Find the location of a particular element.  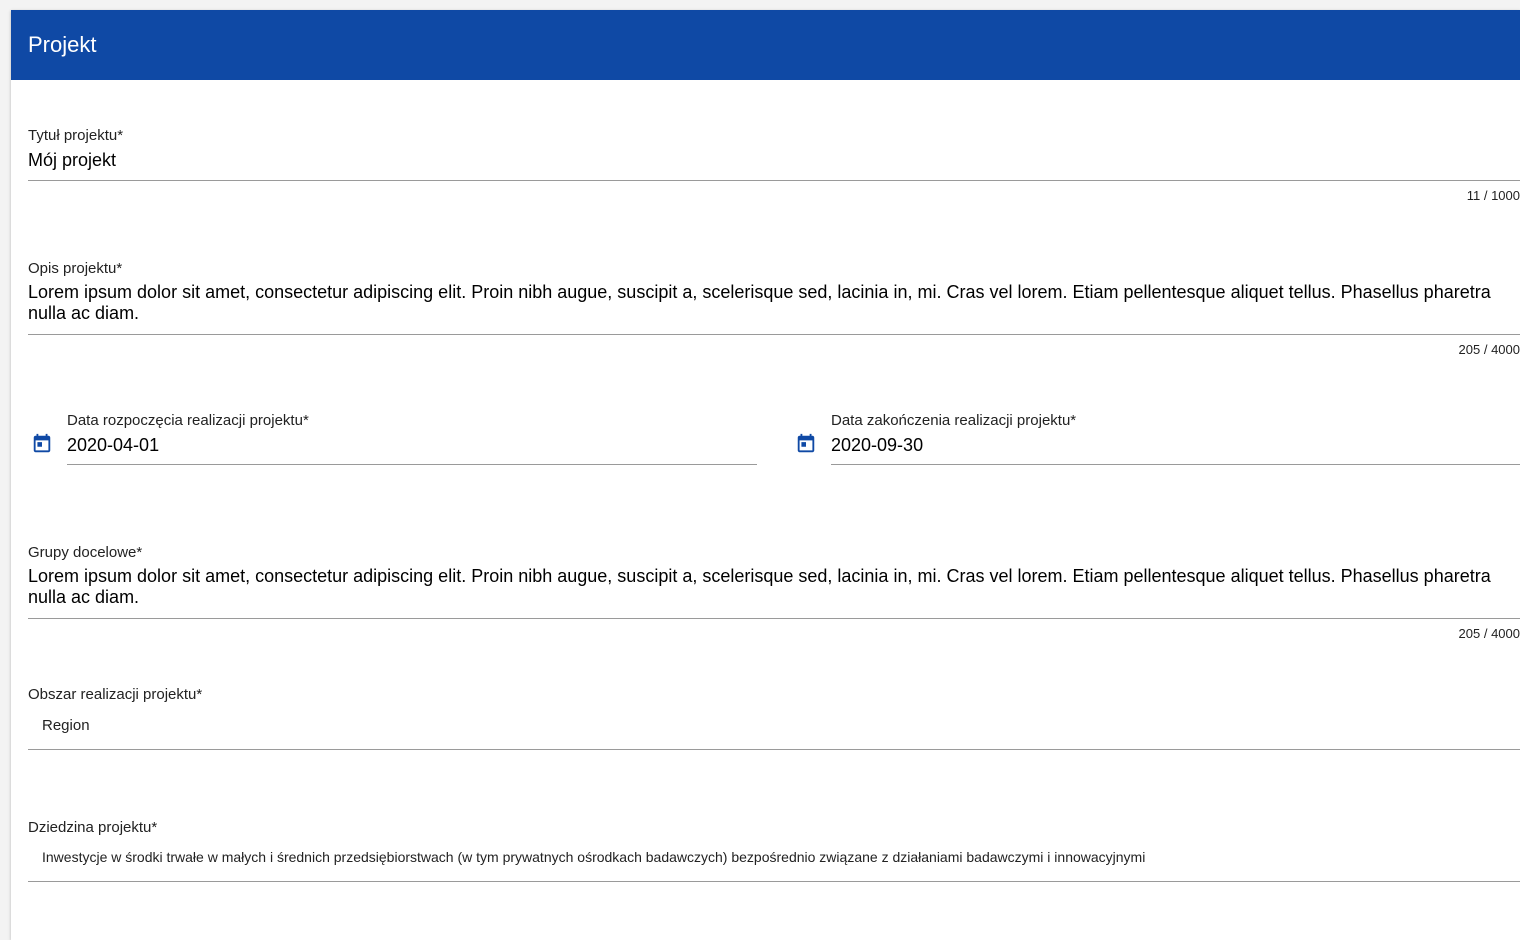

start-date-underline is located at coordinates (412, 464).